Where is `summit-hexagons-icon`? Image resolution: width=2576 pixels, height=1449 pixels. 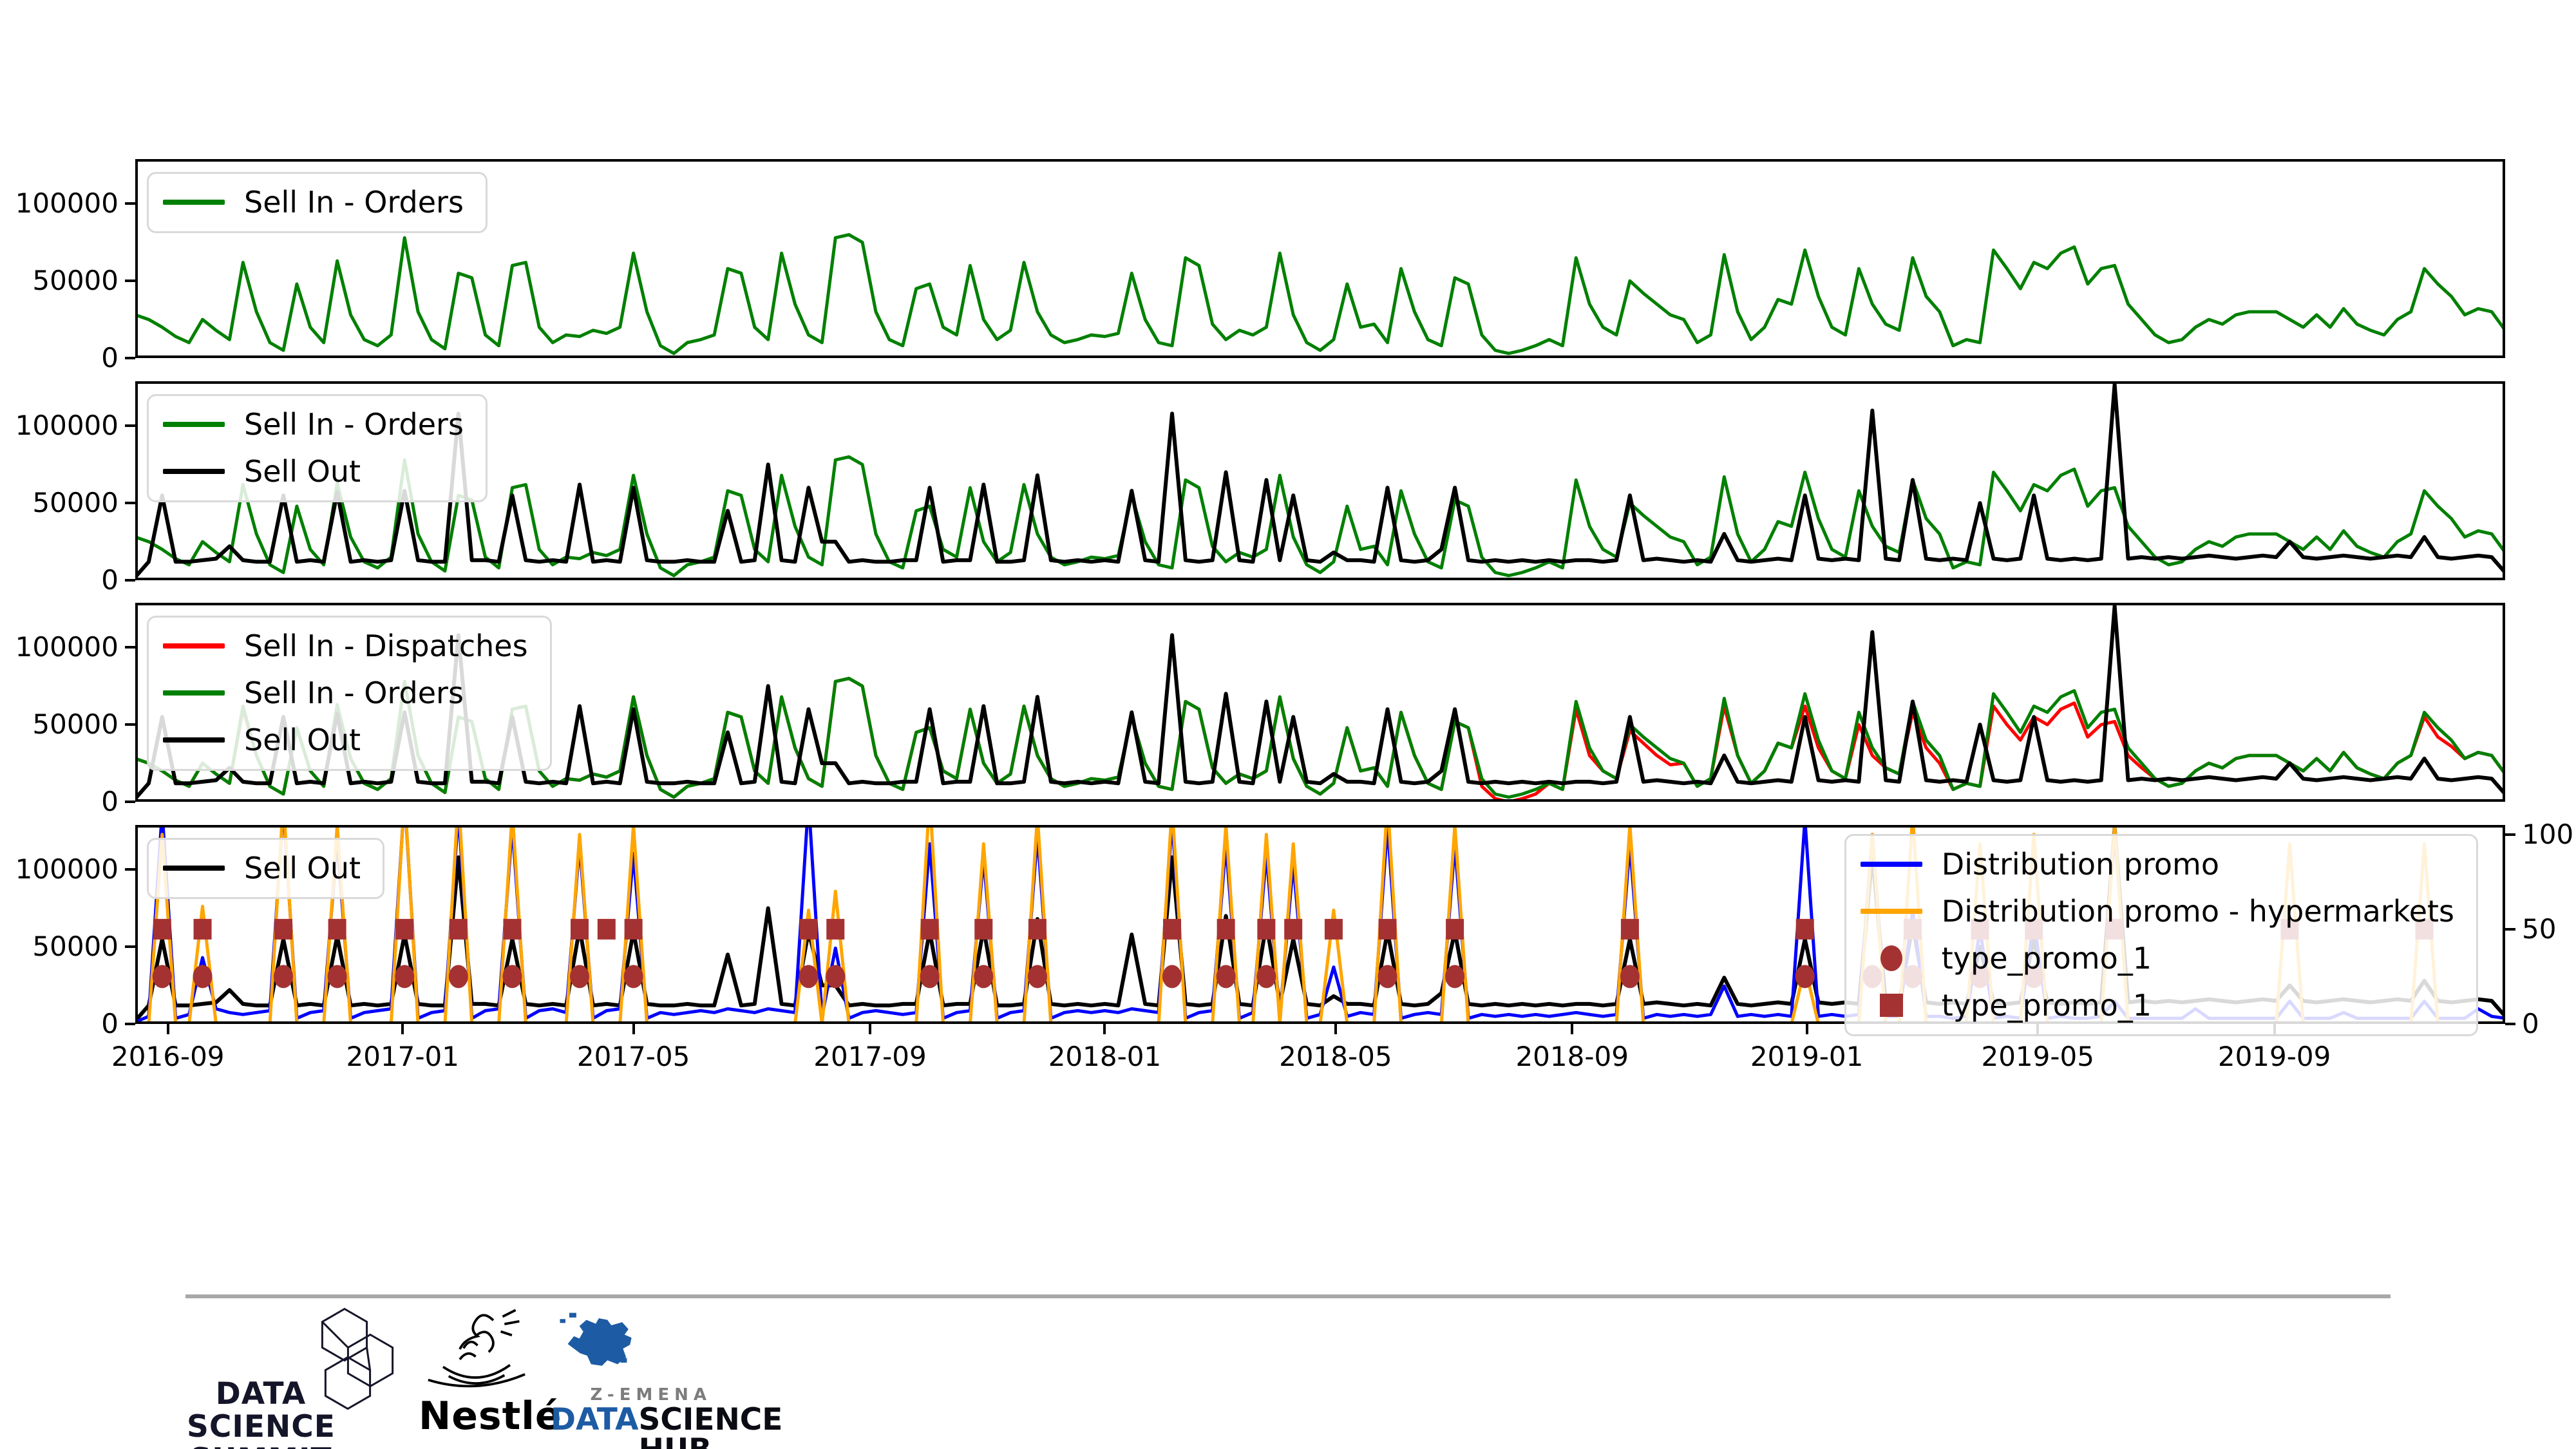
summit-hexagons-icon is located at coordinates (357, 1362).